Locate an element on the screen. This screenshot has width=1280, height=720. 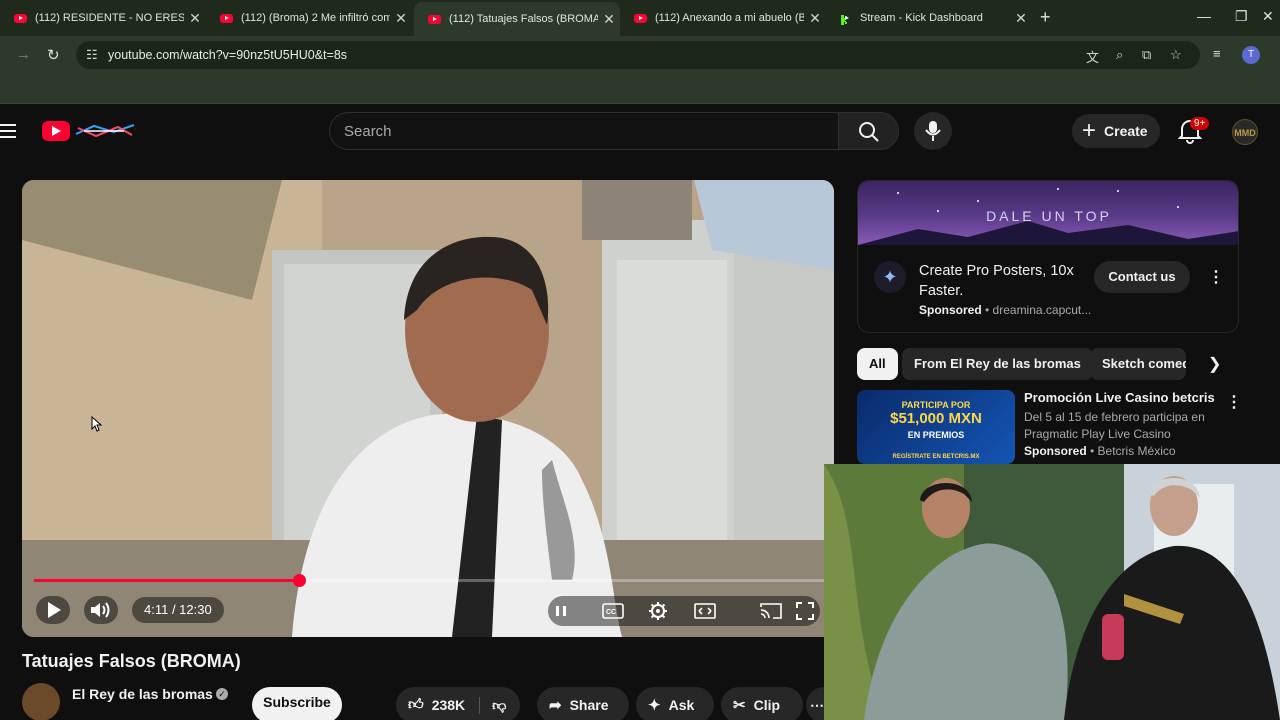
ad-title: Create Pro Posters, 10x Faster. is located at coordinates (996, 281).